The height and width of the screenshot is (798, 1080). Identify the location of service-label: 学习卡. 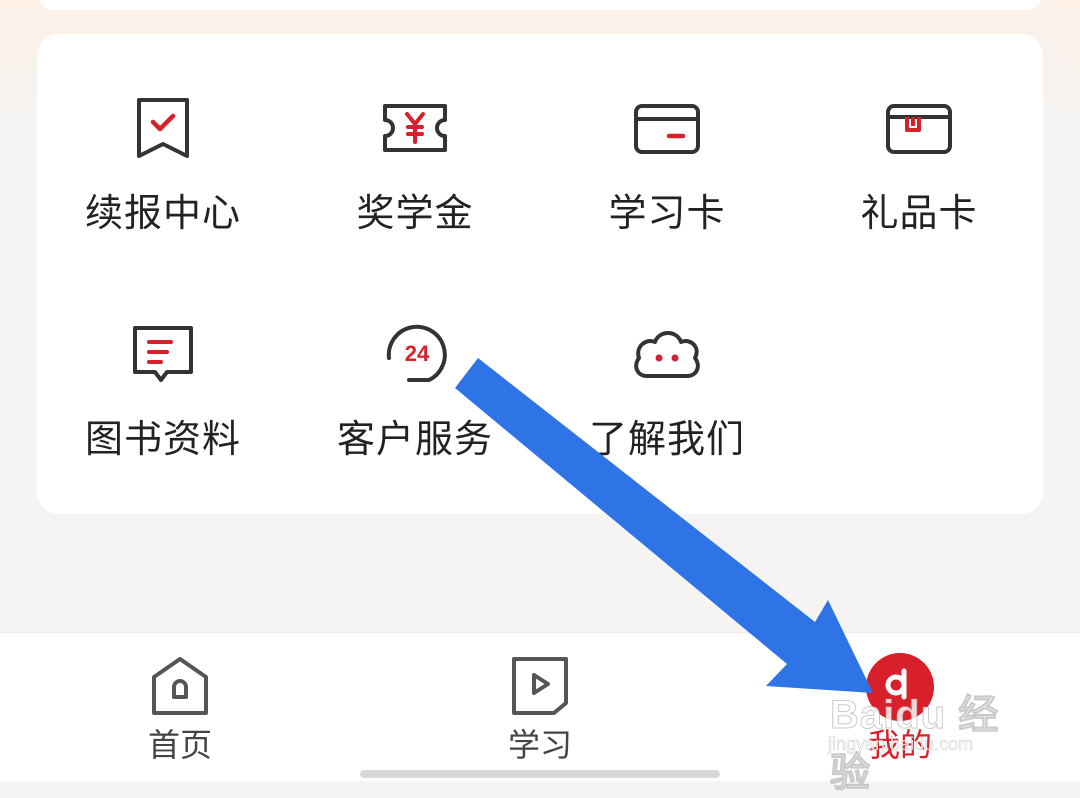
(667, 213).